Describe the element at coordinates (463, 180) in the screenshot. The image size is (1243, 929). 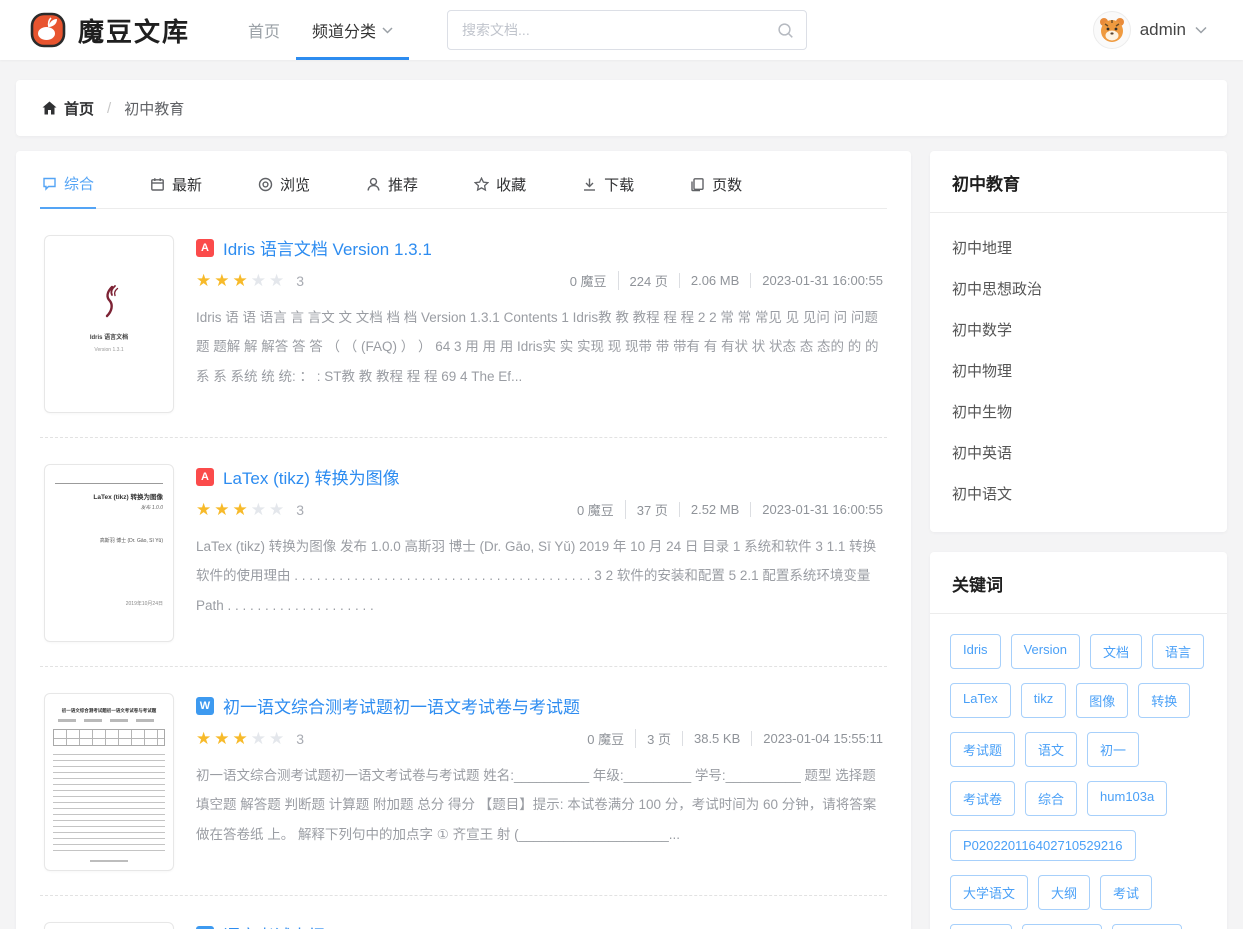
I see `sort-tabs: 综合 最新 浏览 推荐 收藏 下载 页数` at that location.